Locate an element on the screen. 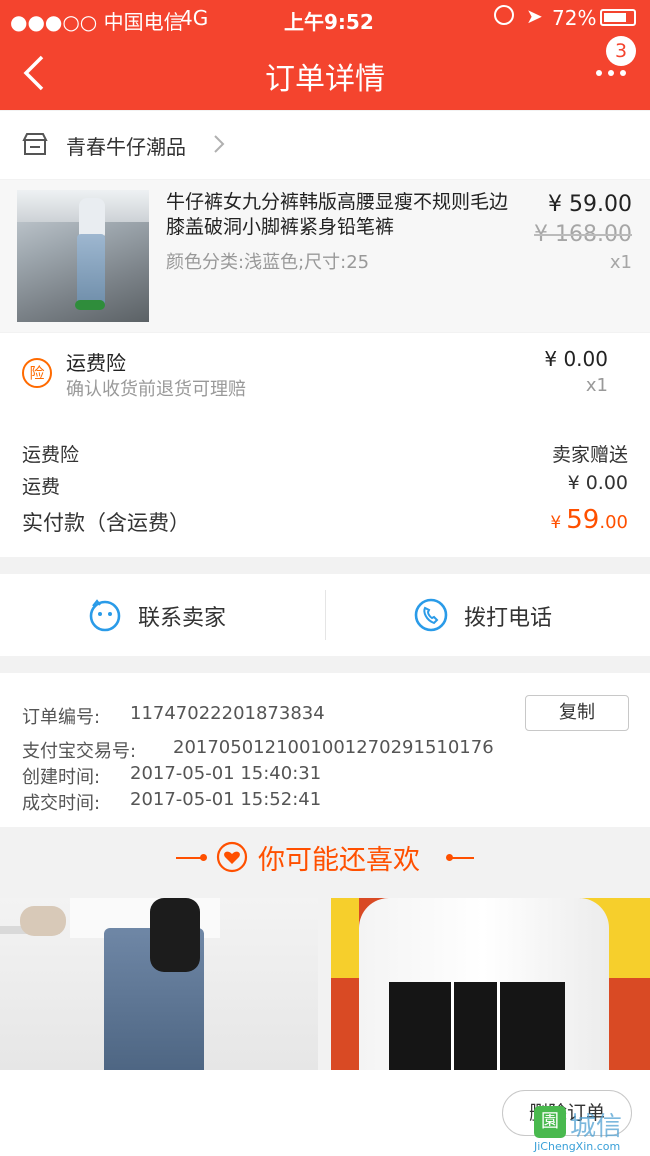 The width and height of the screenshot is (650, 1156). created-time: 2017-05-01 15:40:31 is located at coordinates (226, 773).